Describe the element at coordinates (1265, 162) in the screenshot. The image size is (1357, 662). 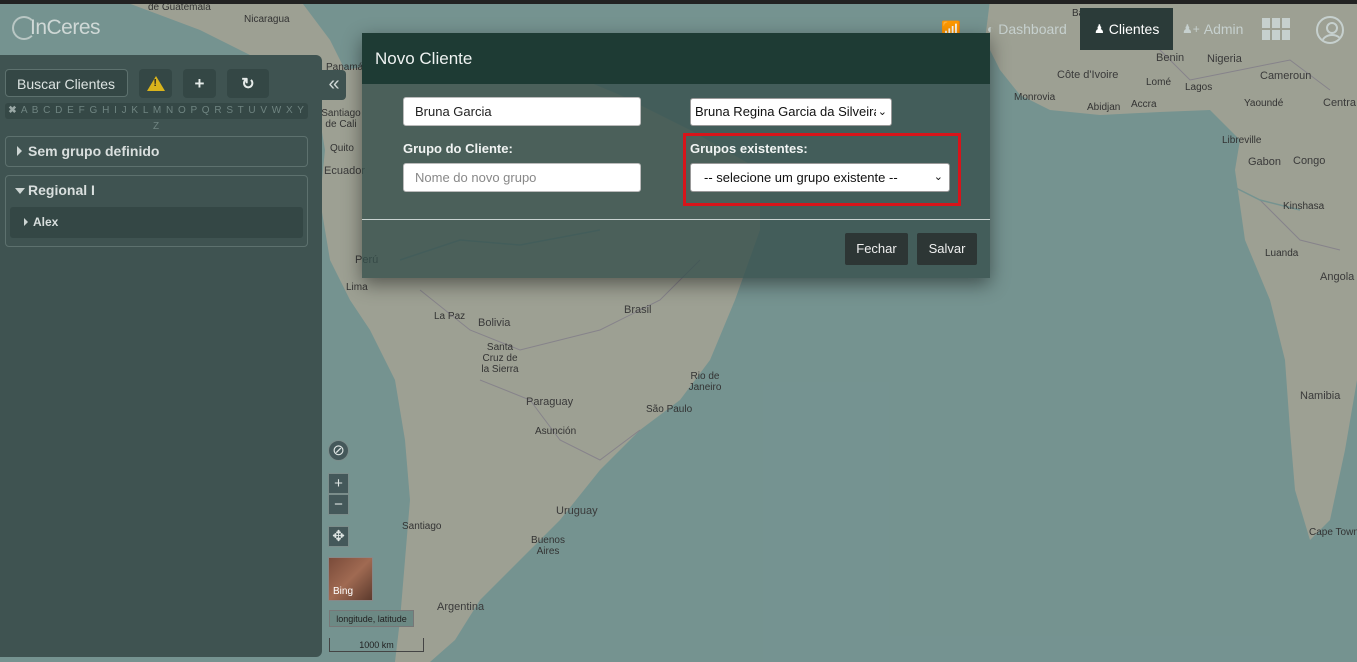
I see `map-label: Gabon` at that location.